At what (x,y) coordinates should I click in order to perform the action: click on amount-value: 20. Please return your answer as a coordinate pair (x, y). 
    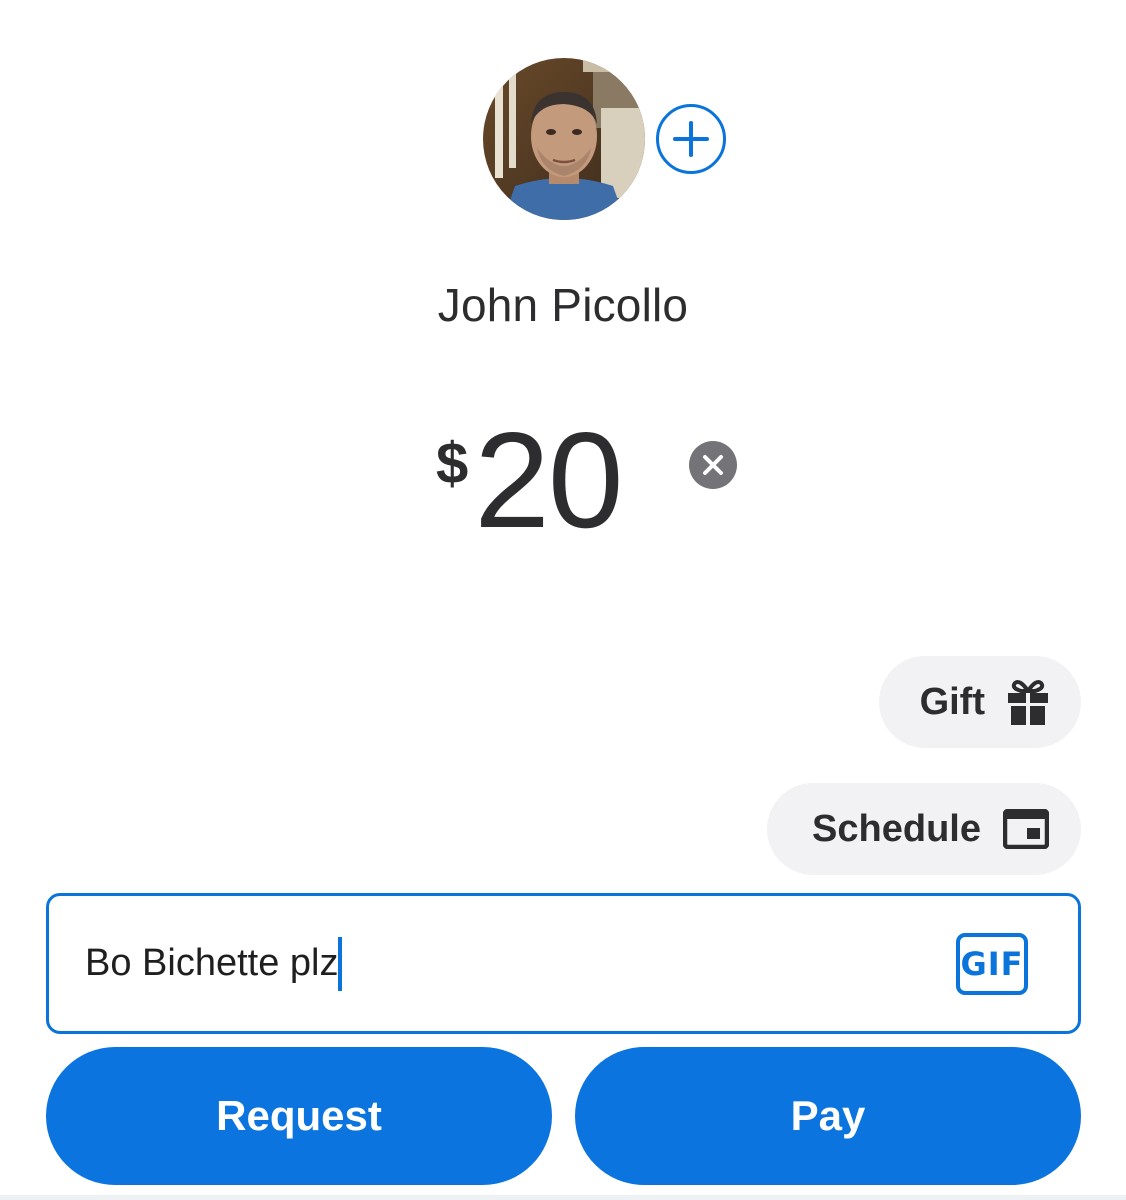
    Looking at the image, I should click on (548, 480).